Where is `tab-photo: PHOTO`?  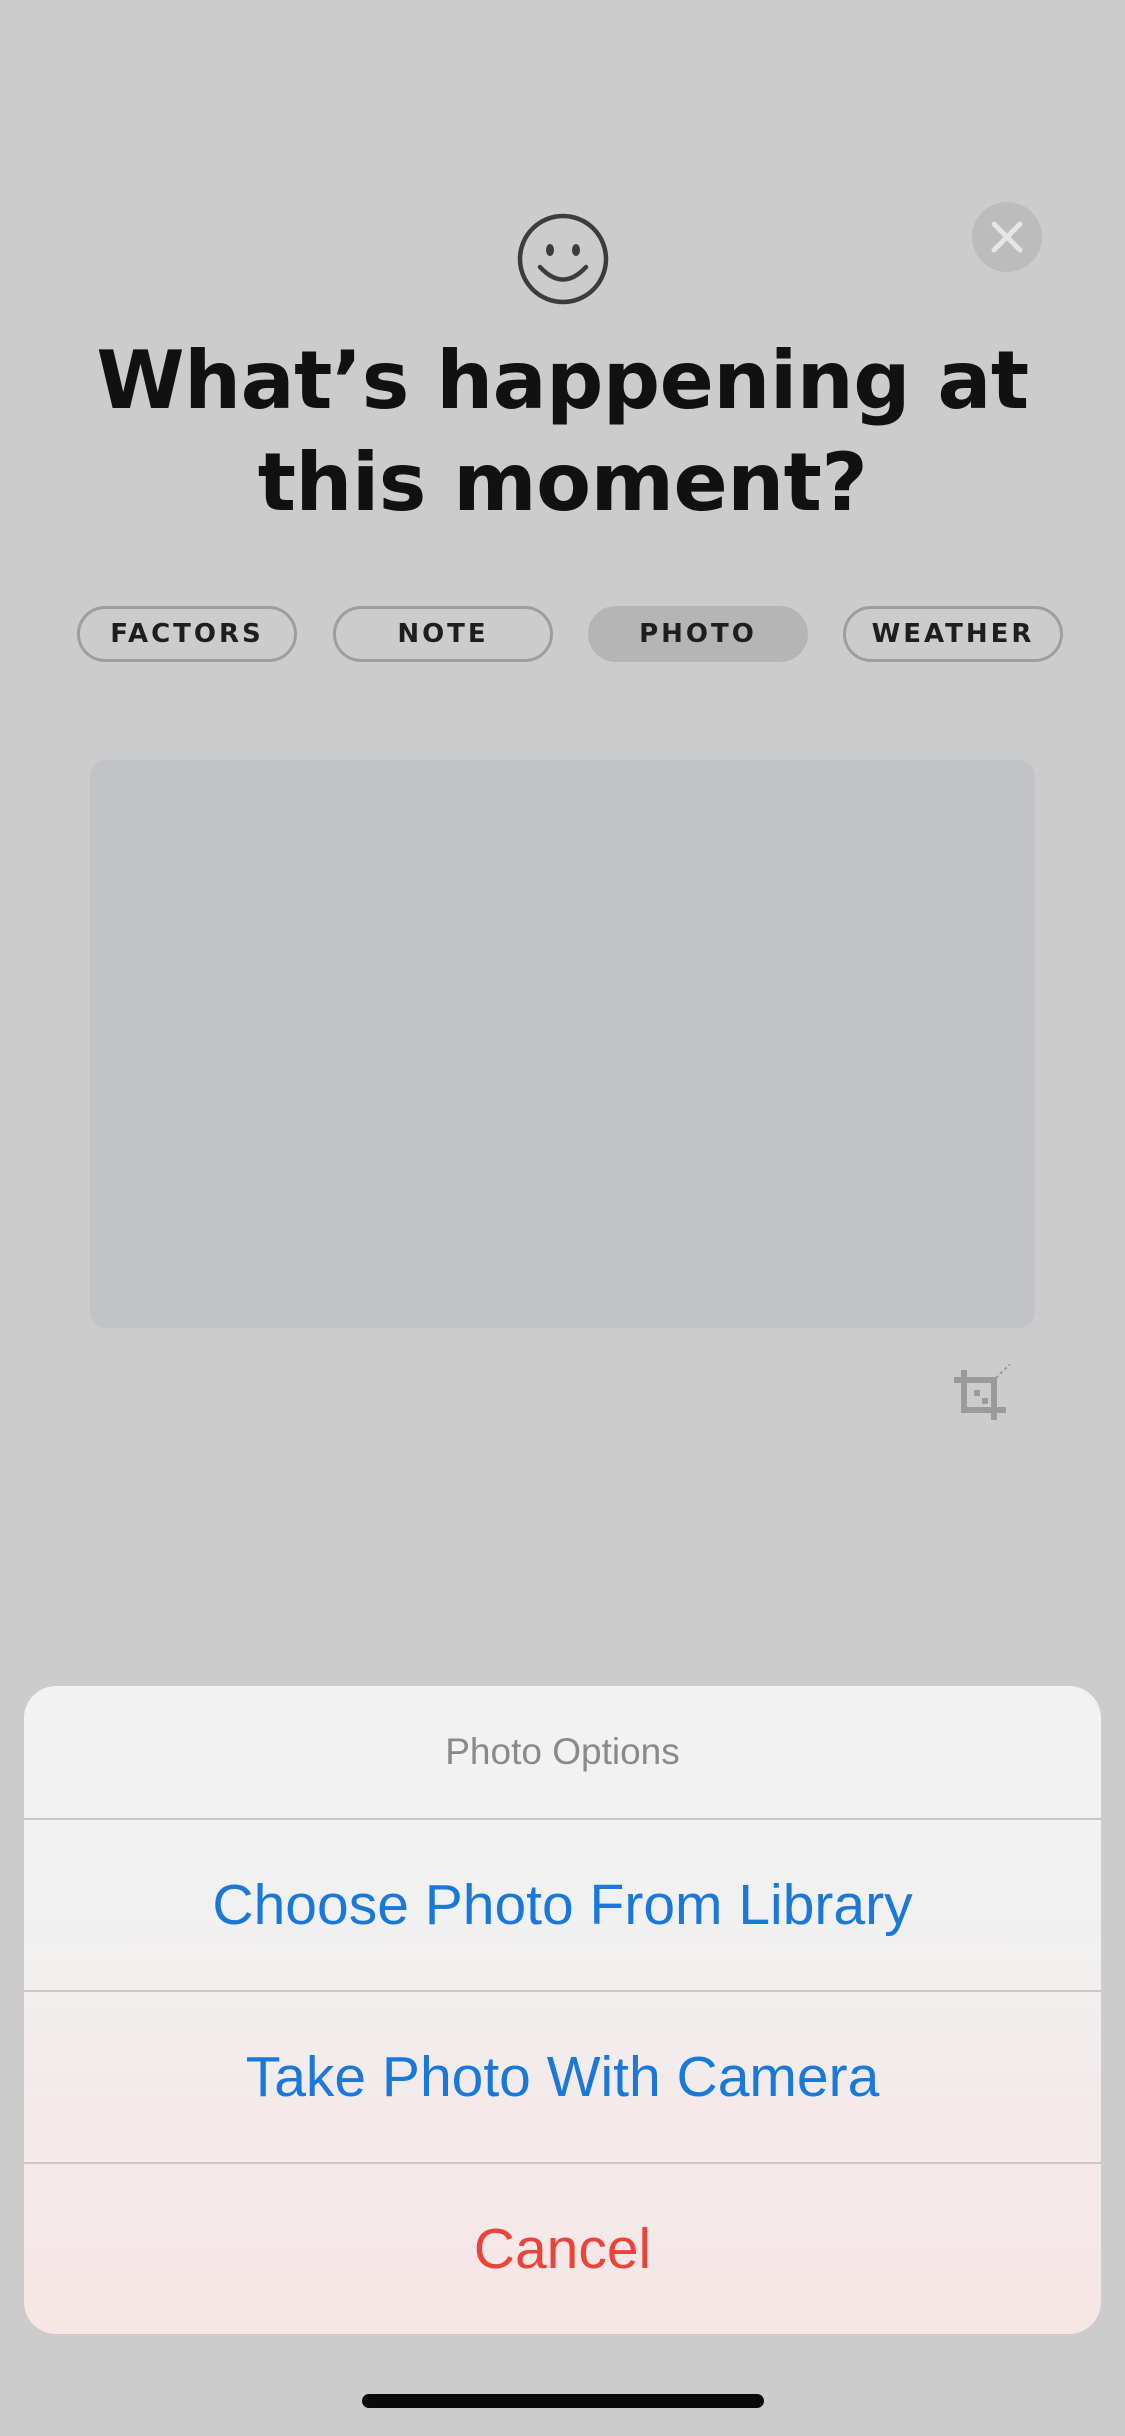 tab-photo: PHOTO is located at coordinates (698, 634).